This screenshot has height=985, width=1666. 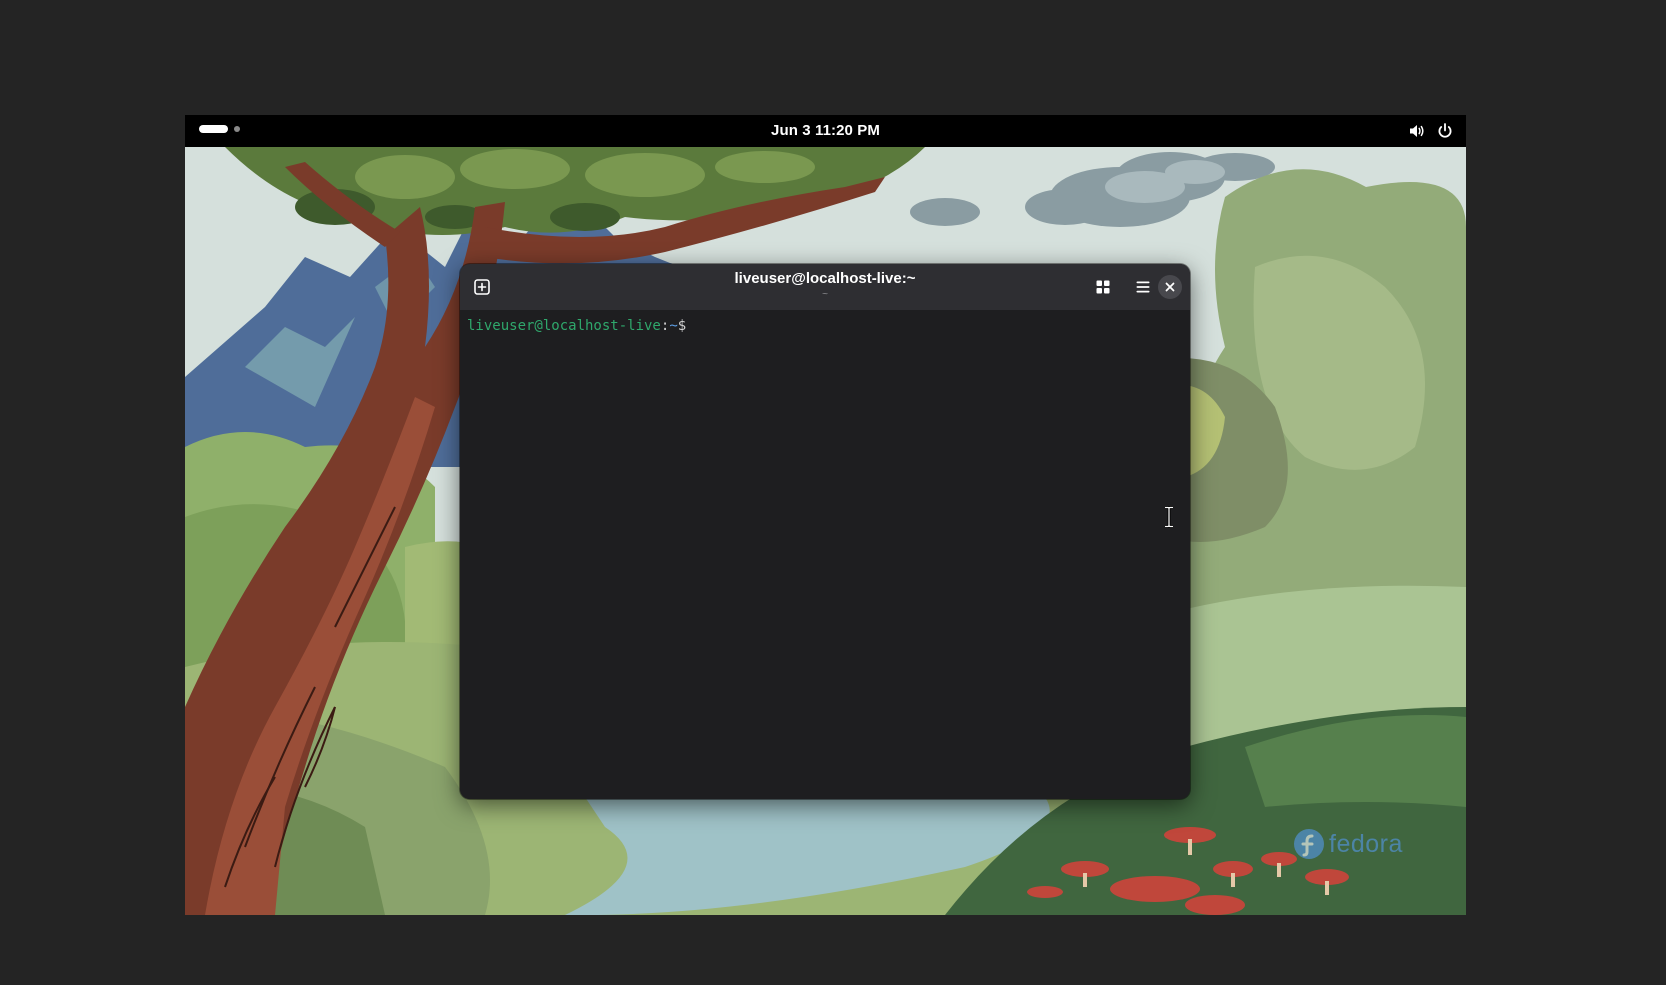 I want to click on fedora-logo-text: fedora, so click(x=1366, y=843).